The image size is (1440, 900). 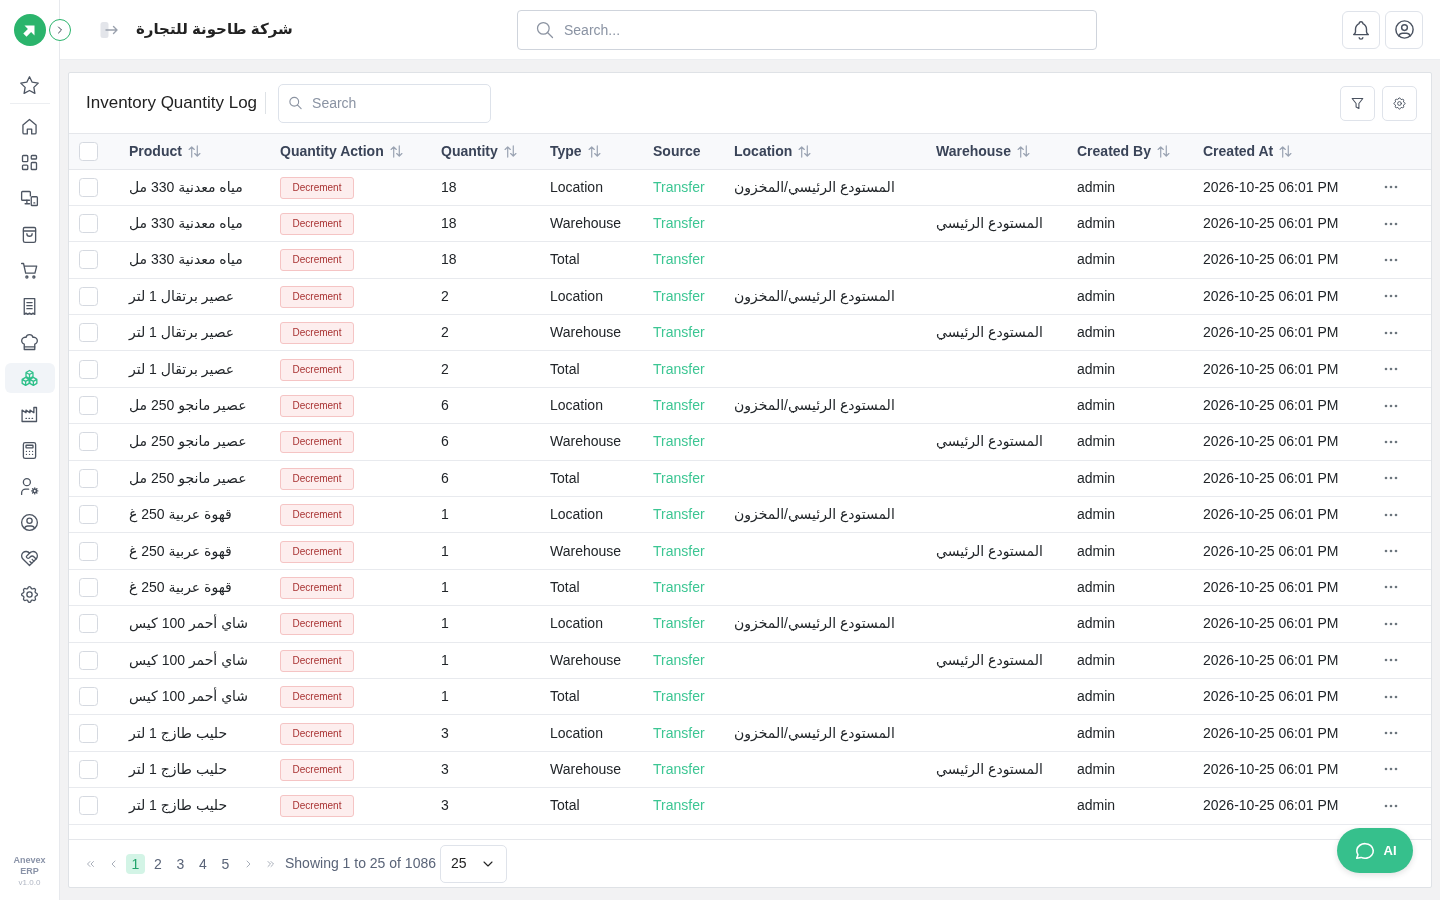 What do you see at coordinates (180, 863) in the screenshot?
I see `page-button: 3` at bounding box center [180, 863].